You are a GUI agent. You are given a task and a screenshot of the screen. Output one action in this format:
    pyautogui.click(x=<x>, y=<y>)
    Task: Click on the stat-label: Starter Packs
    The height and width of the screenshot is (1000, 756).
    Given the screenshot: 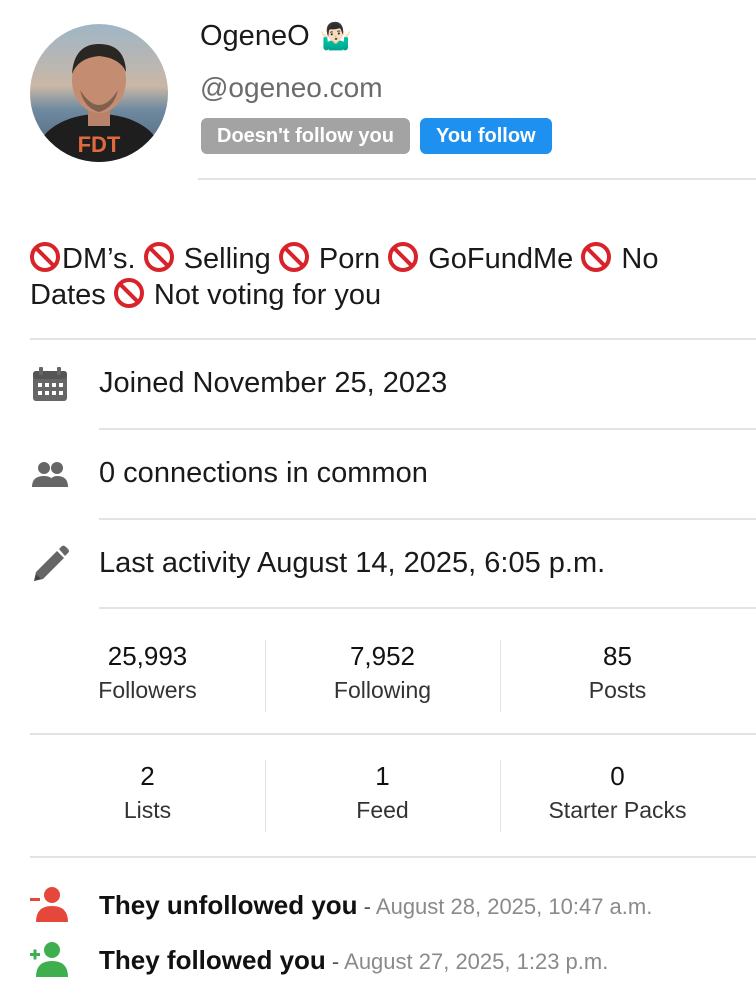 What is the action you would take?
    pyautogui.click(x=617, y=810)
    